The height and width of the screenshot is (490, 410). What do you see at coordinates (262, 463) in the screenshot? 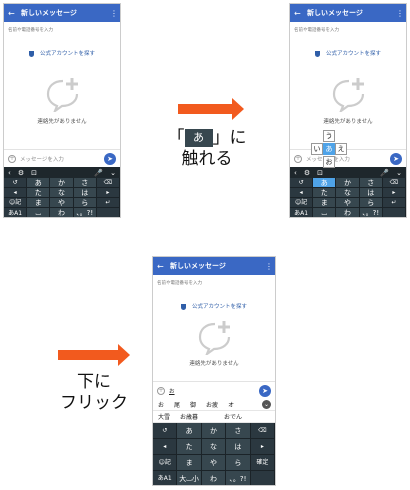
I see `confirm-key: 確定` at bounding box center [262, 463].